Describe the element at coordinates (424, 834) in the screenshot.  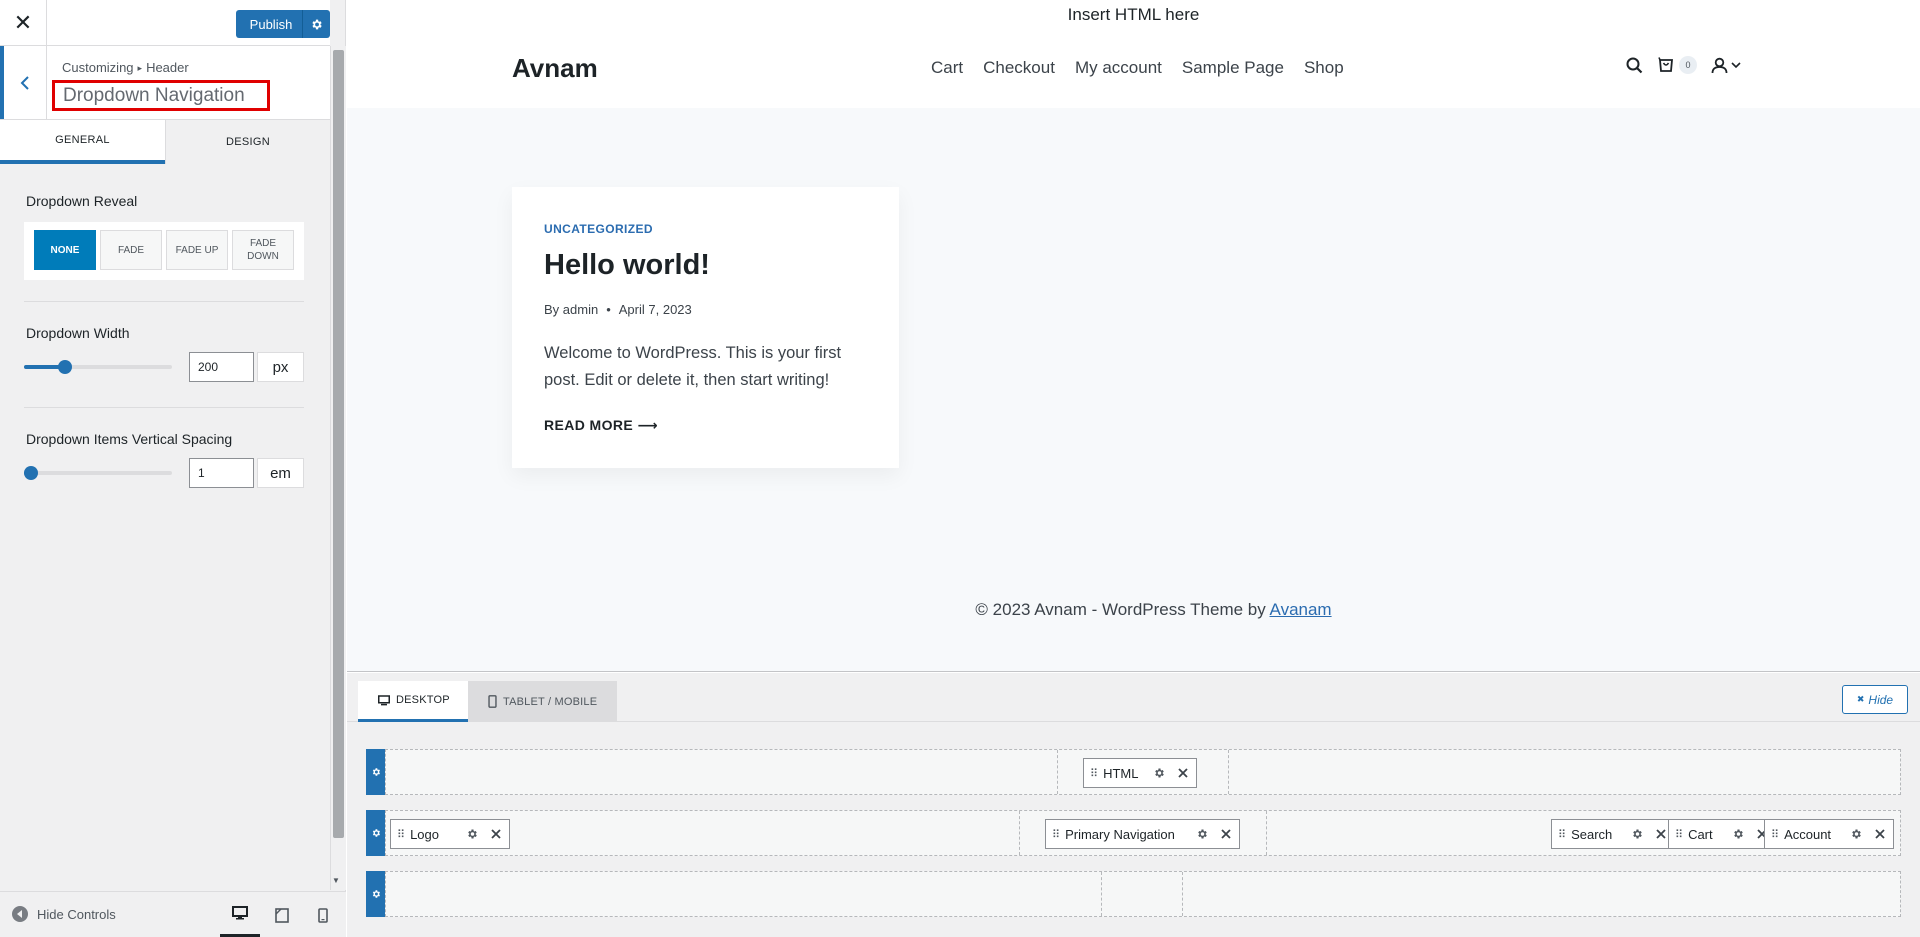
I see `builder-item-label: Logo` at that location.